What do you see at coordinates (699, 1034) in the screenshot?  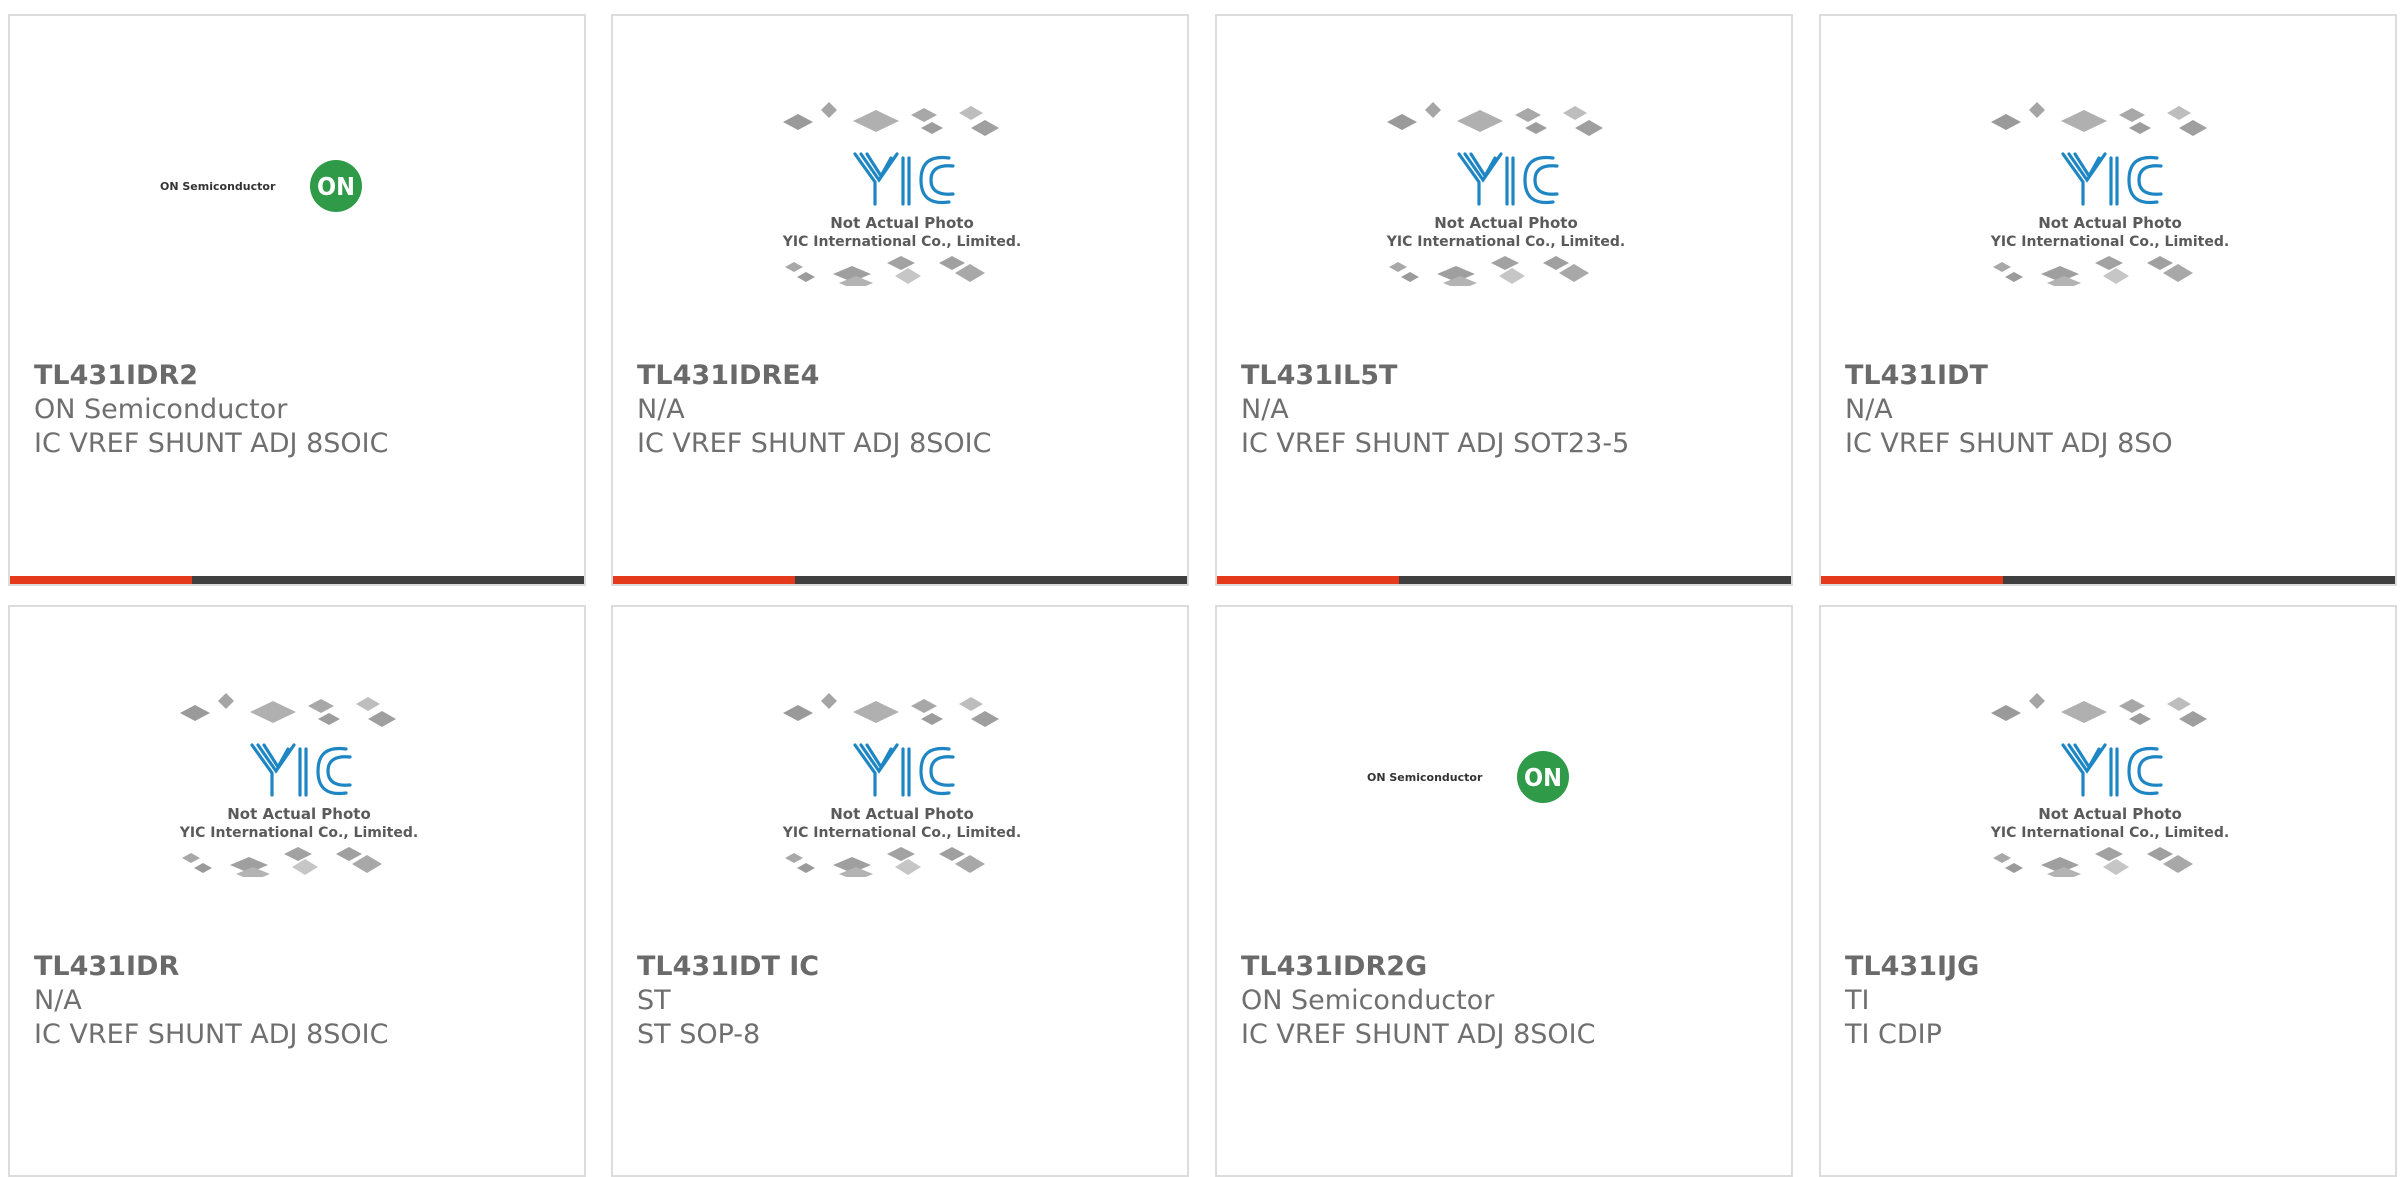 I see `description: ST SOP-8` at bounding box center [699, 1034].